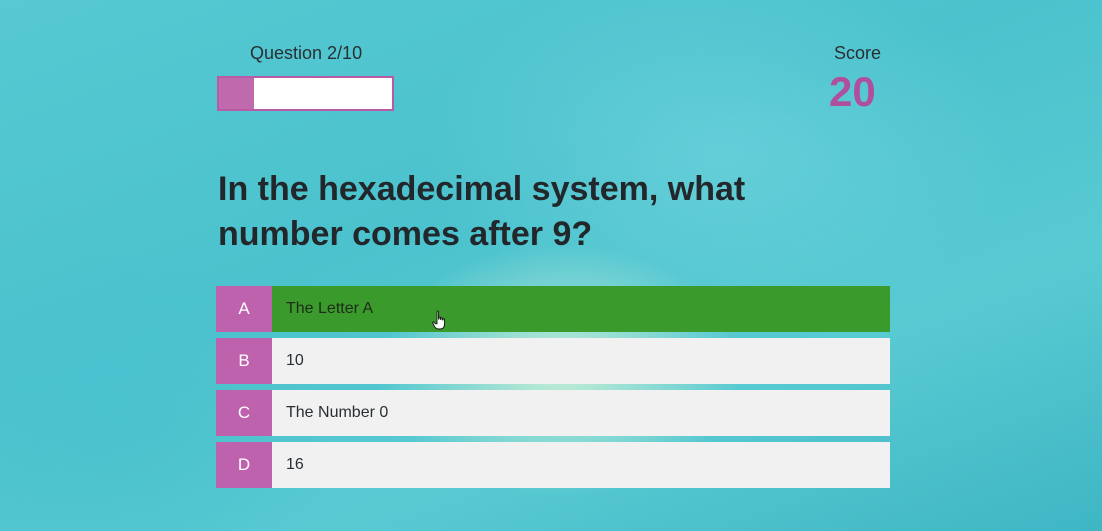 The image size is (1102, 531). I want to click on answer-option-b: B 10, so click(553, 361).